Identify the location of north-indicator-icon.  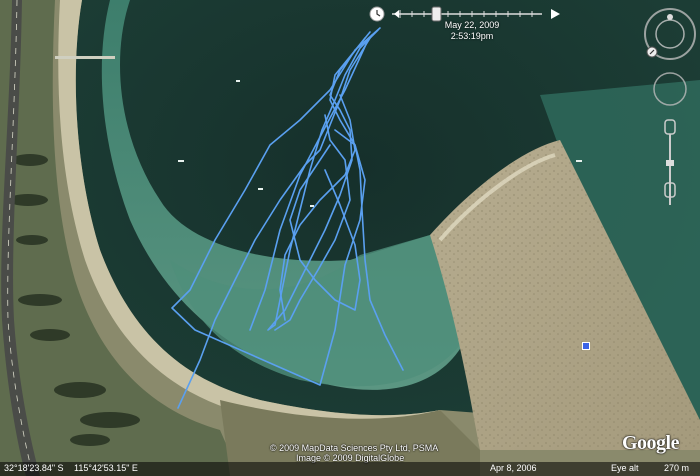
(670, 17).